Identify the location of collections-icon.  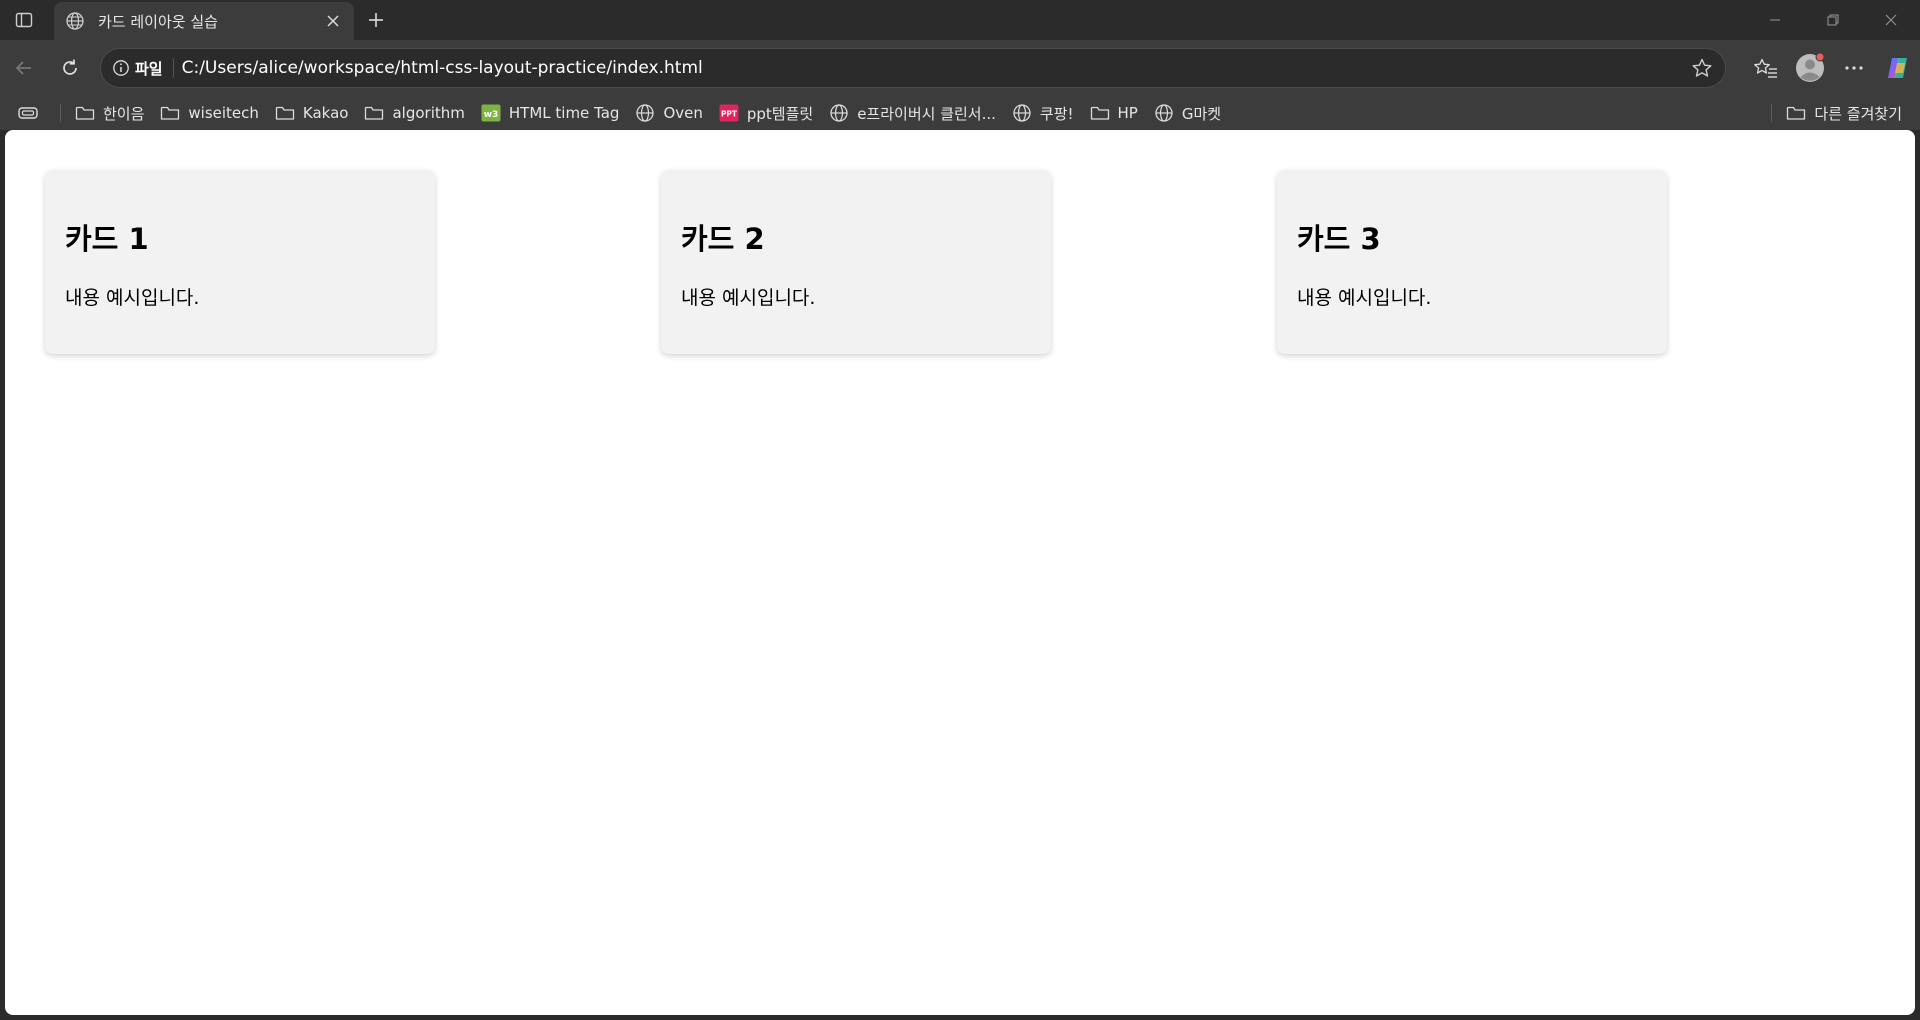
(28, 113).